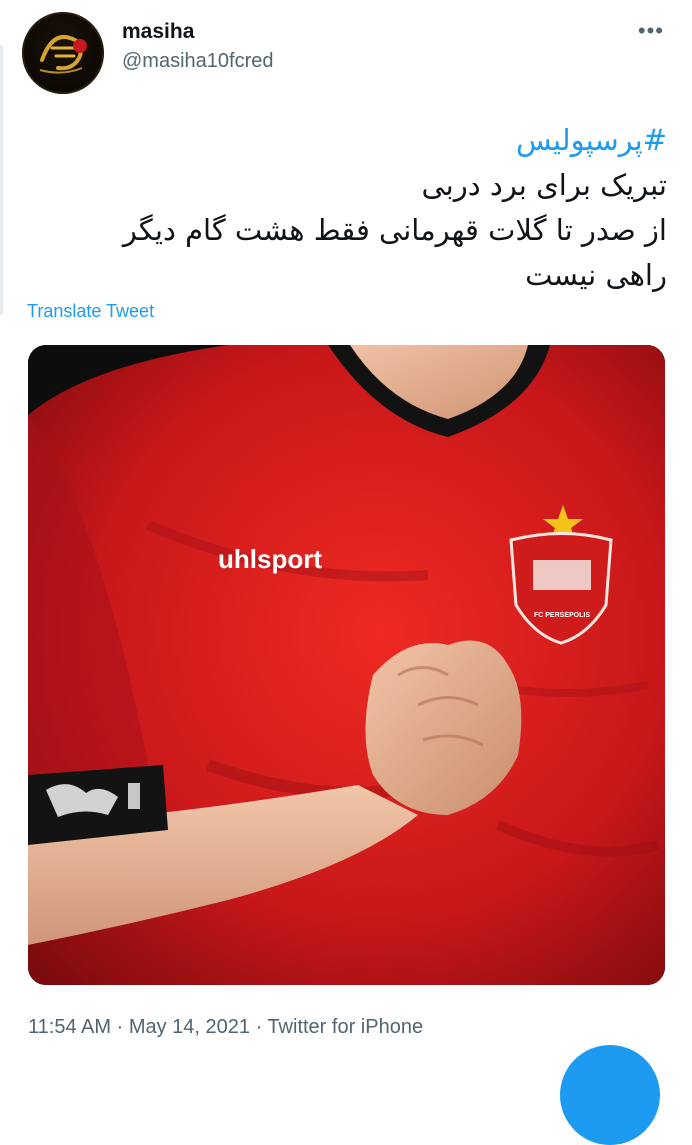 This screenshot has height=1145, width=692. I want to click on user-handle: @masiha10fcred, so click(197, 61).